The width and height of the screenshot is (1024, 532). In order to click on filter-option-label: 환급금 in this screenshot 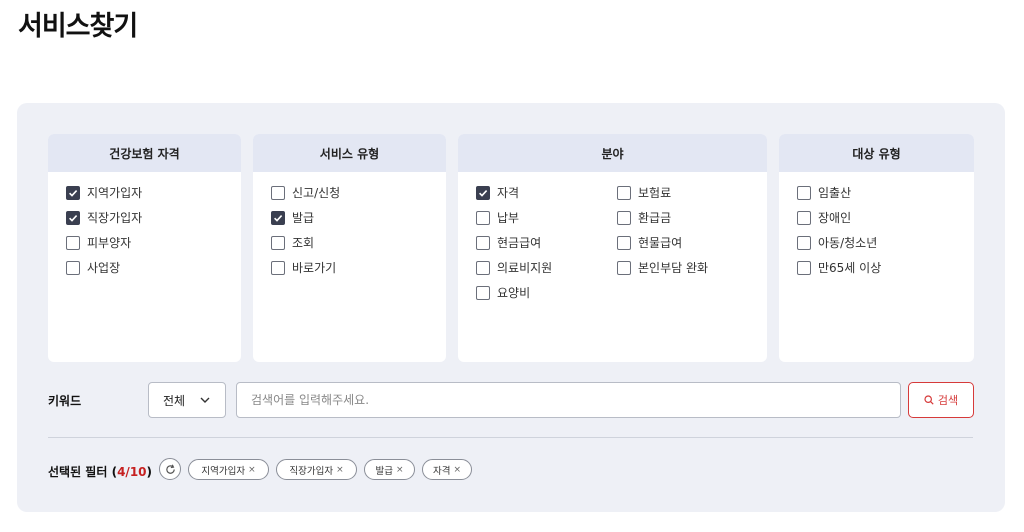, I will do `click(655, 218)`.